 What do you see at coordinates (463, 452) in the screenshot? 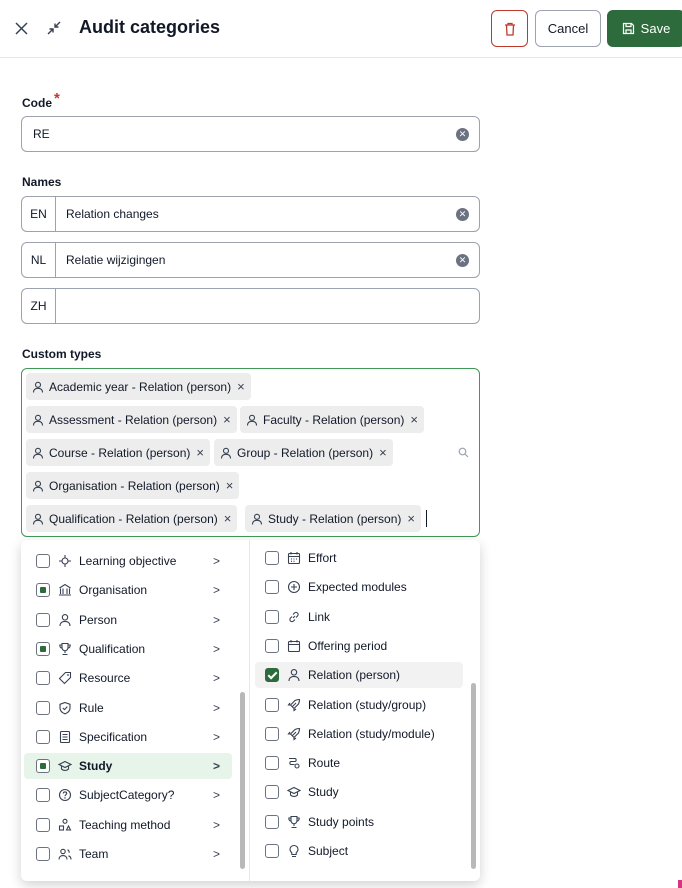
I see `search-icon` at bounding box center [463, 452].